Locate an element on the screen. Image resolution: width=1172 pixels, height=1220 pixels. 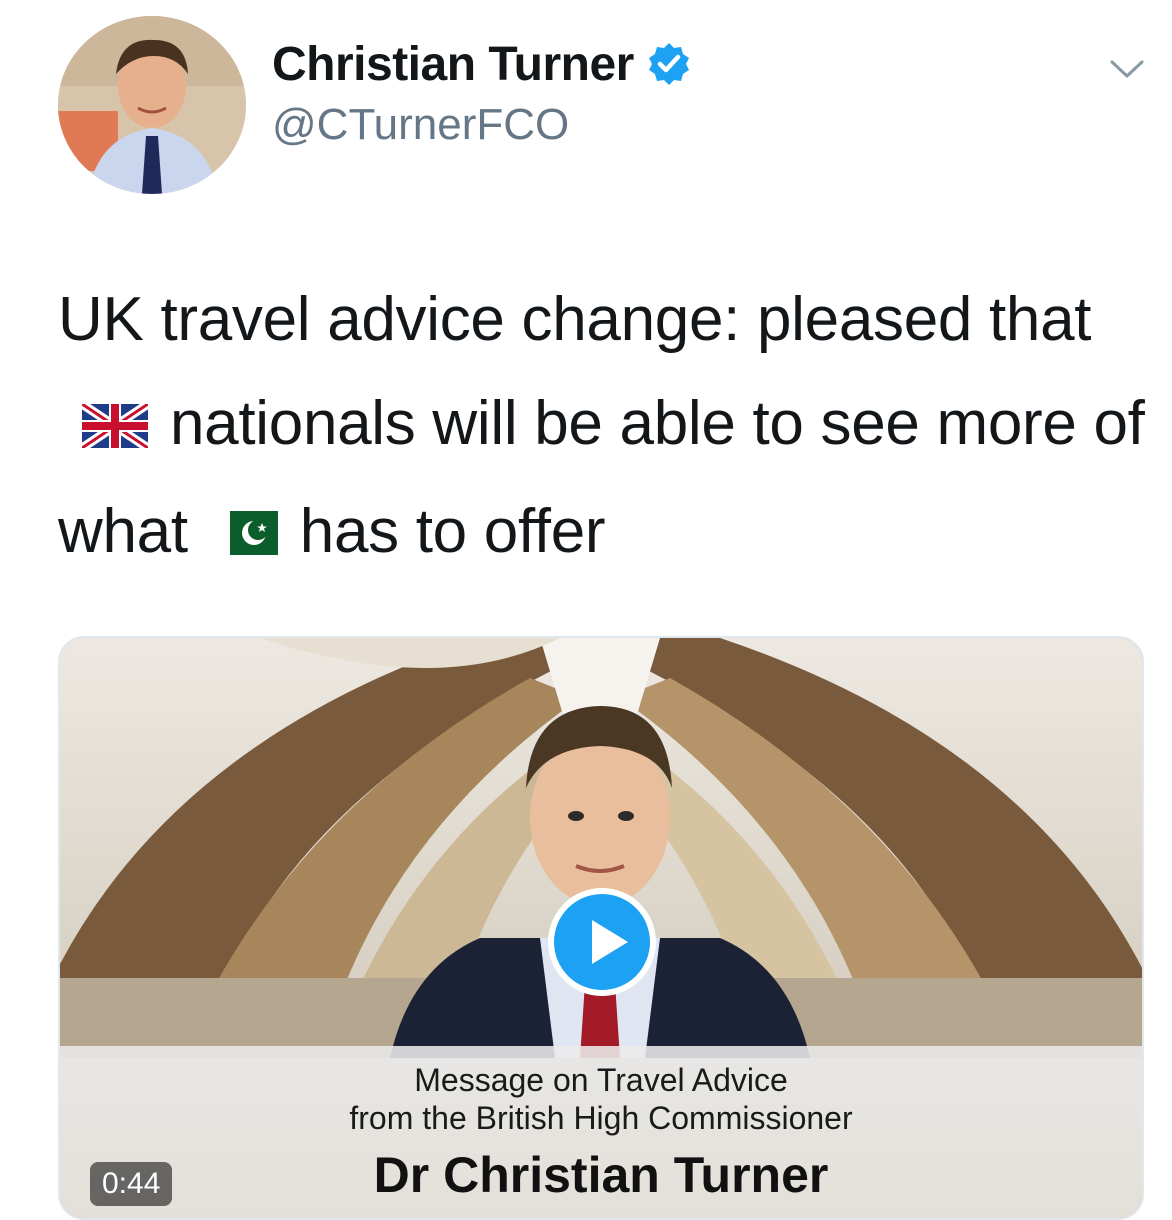
video-caption-name: Dr Christian Turner is located at coordinates (601, 1175).